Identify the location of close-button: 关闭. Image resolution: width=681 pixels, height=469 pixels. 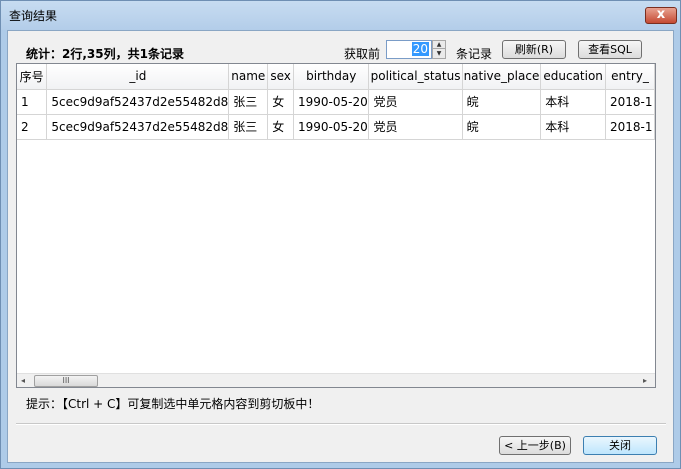
(620, 445).